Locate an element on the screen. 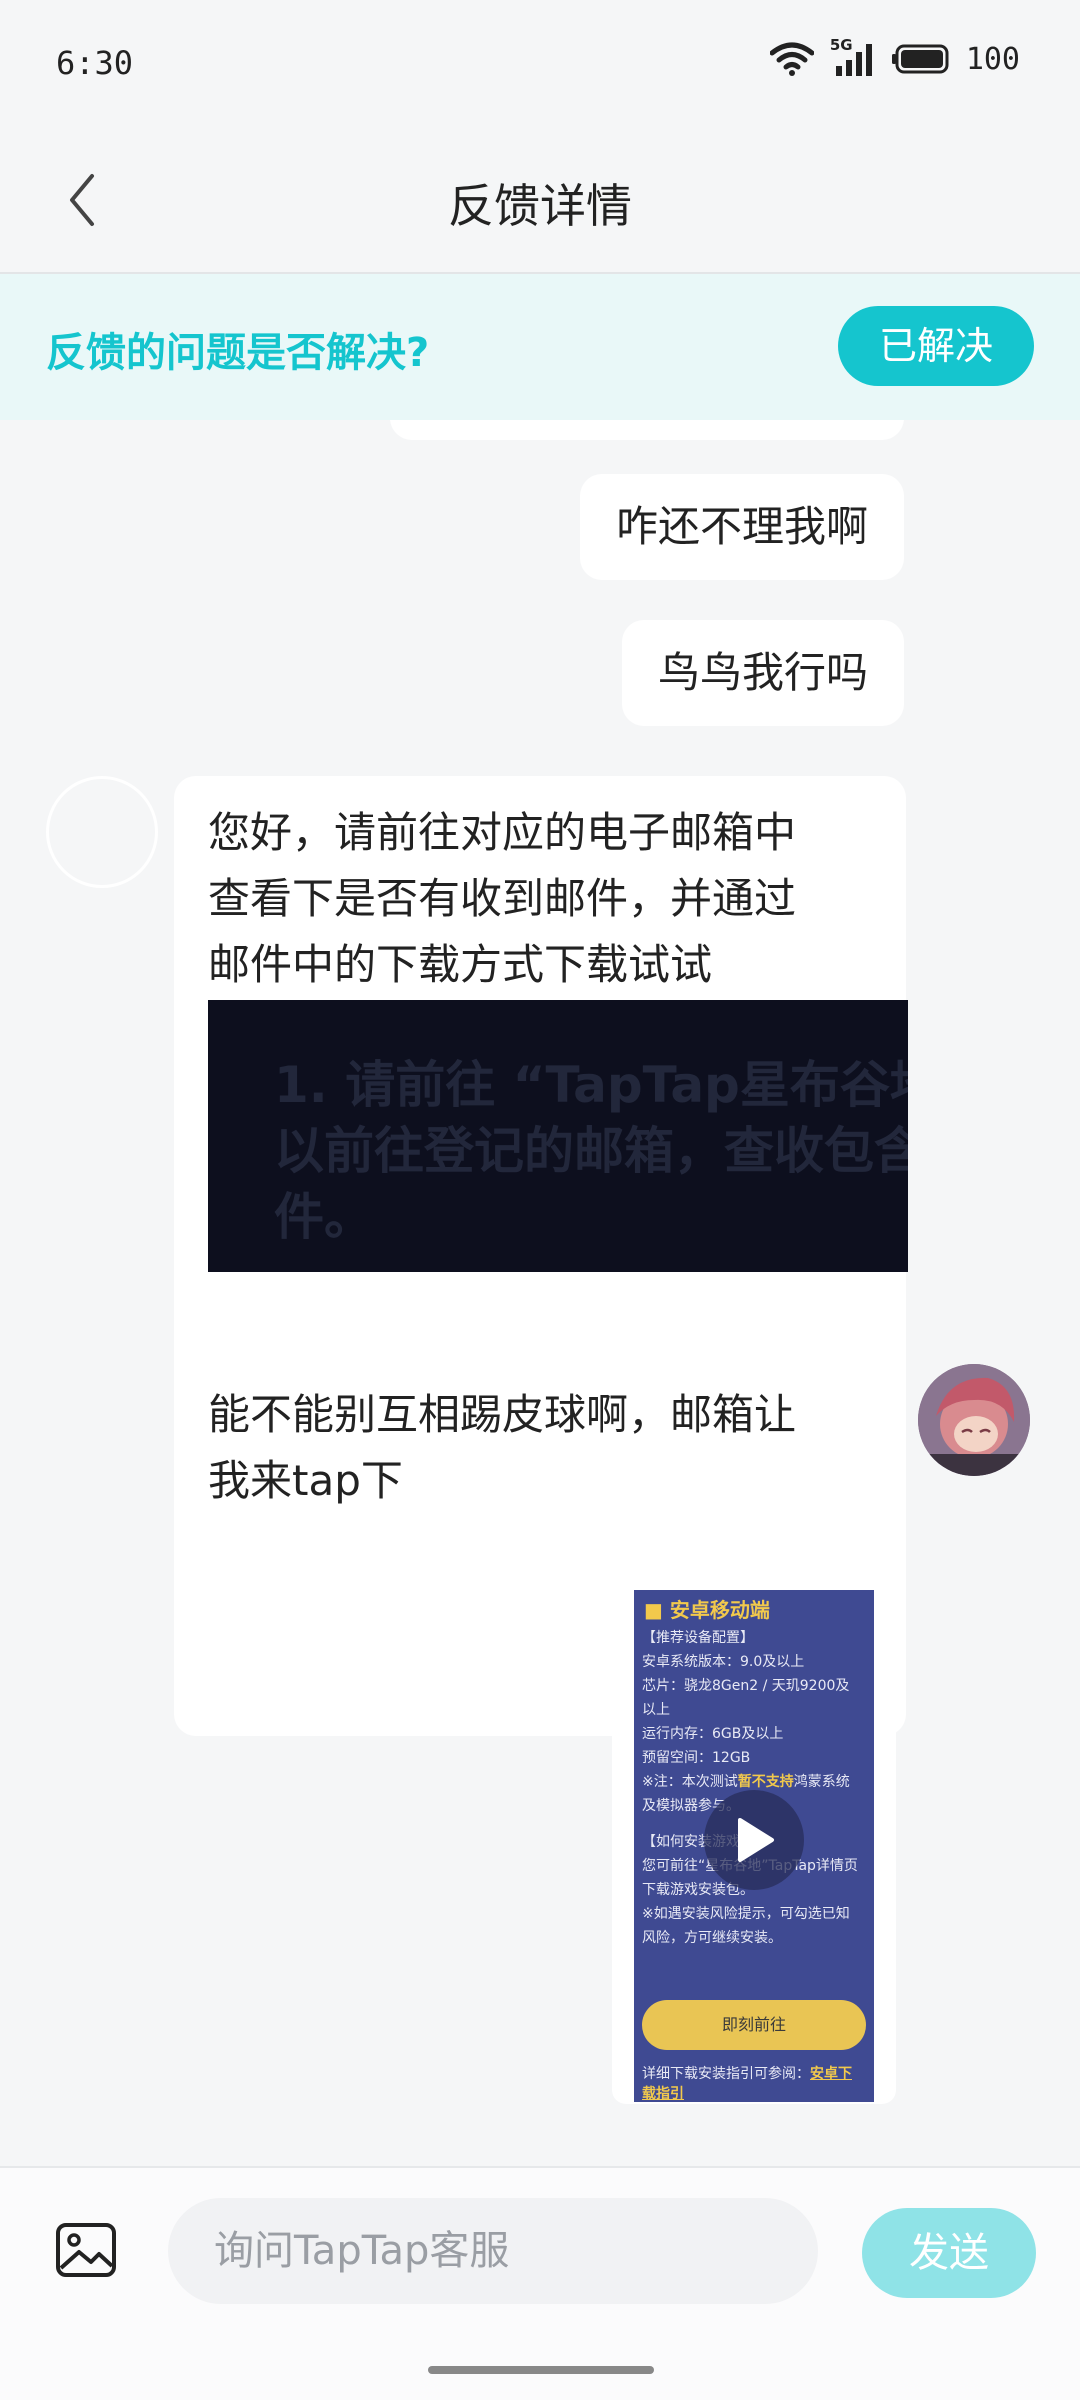 This screenshot has height=2400, width=1080. user-avatar-image is located at coordinates (974, 1420).